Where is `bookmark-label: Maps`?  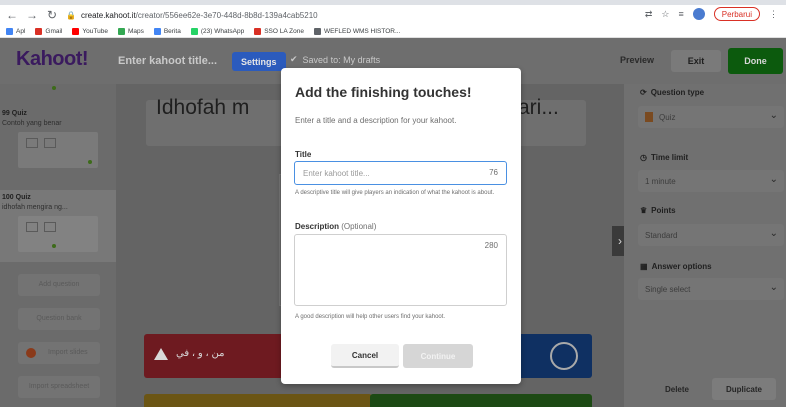 bookmark-label: Maps is located at coordinates (135, 31).